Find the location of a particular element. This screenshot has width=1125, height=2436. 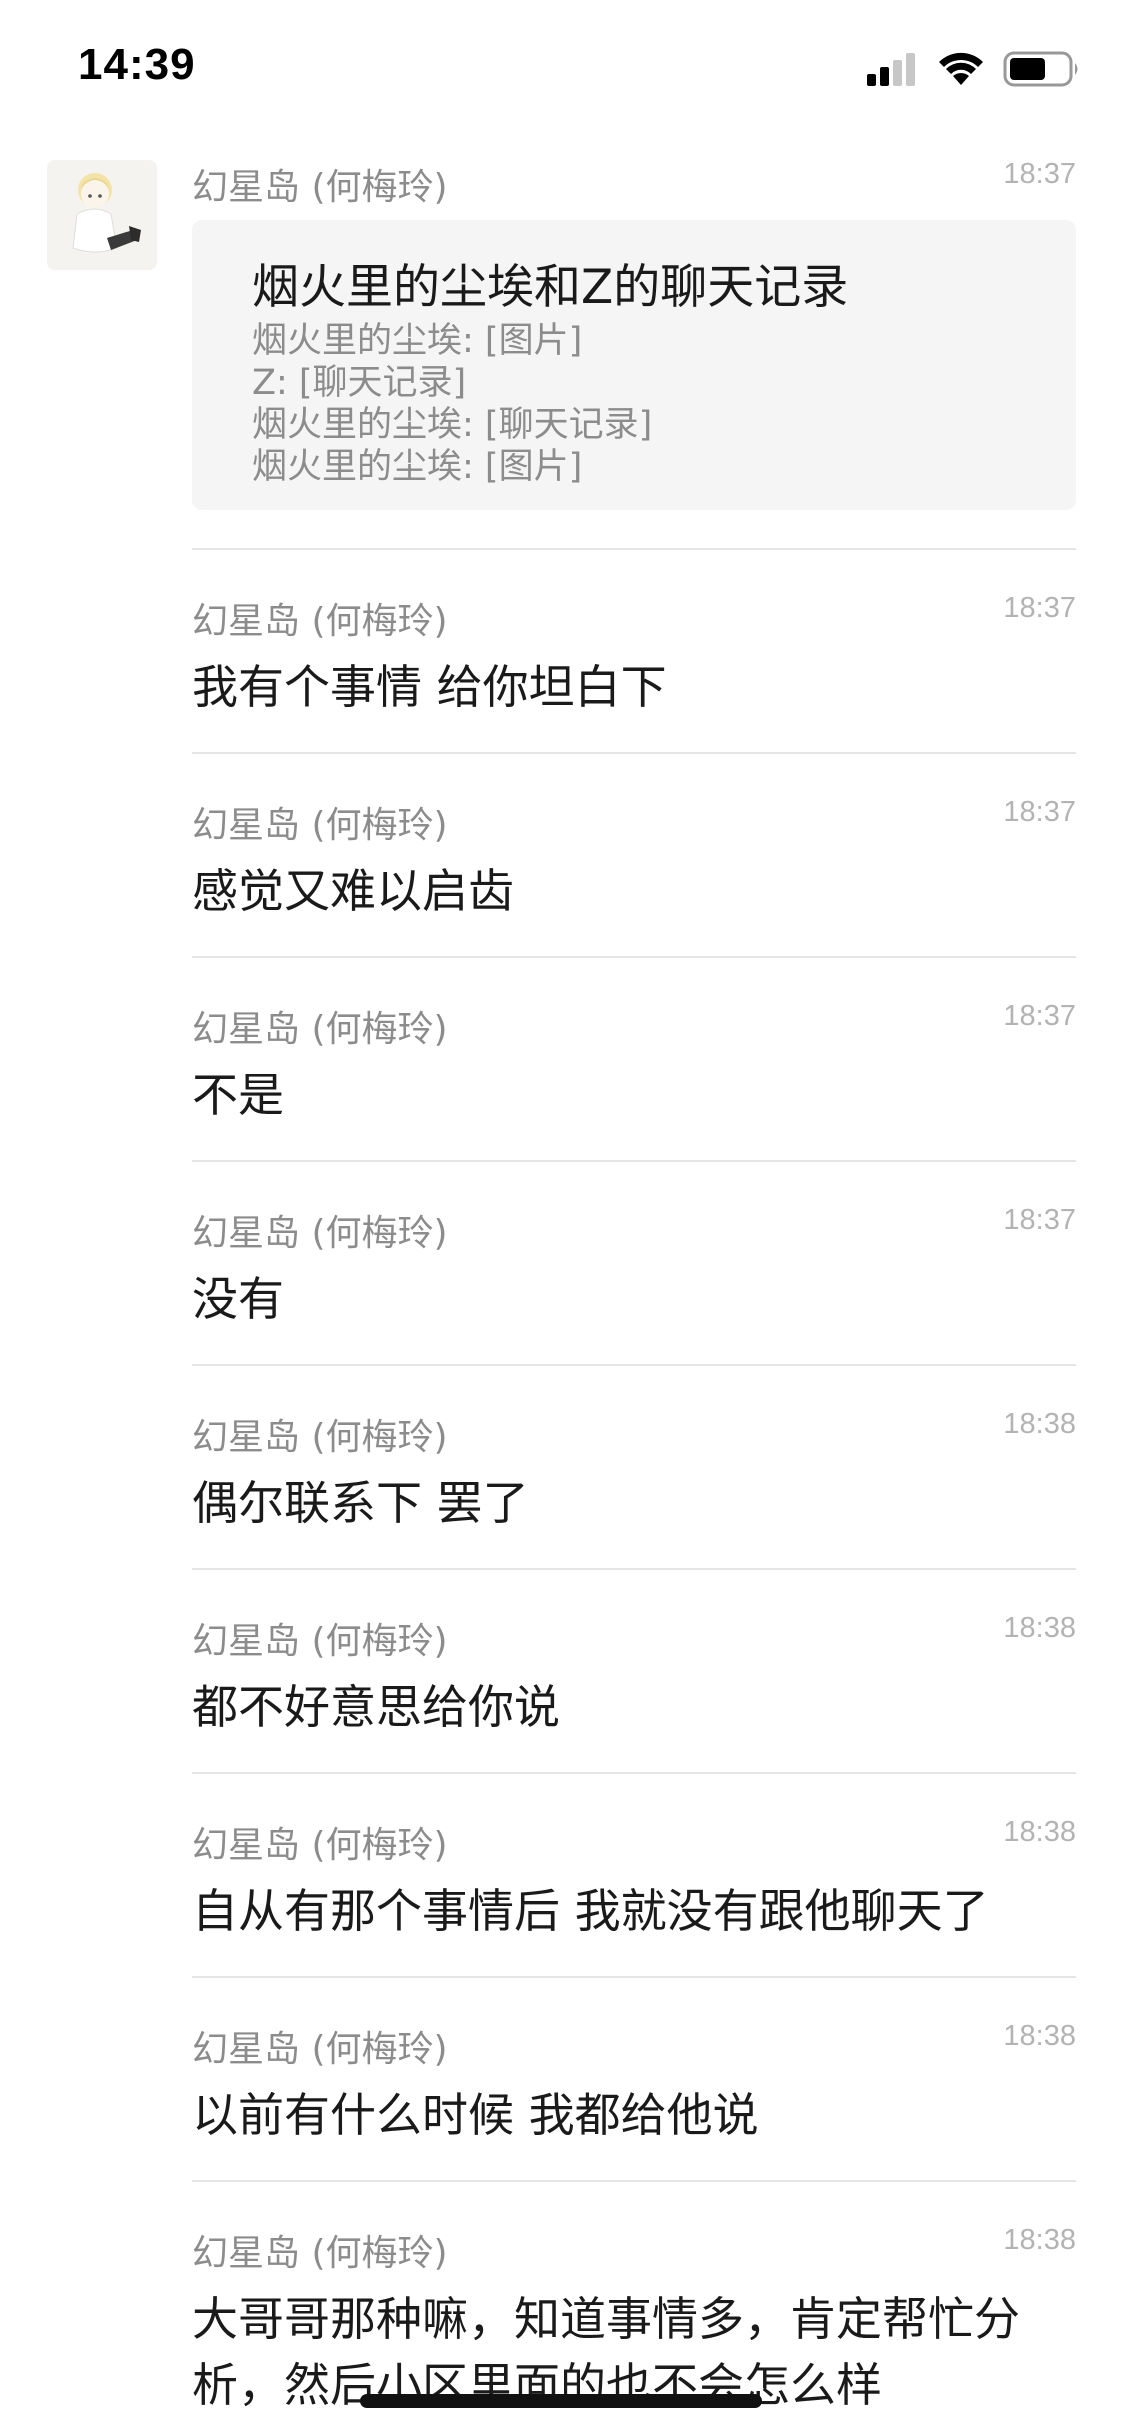

battery-icon is located at coordinates (1040, 69).